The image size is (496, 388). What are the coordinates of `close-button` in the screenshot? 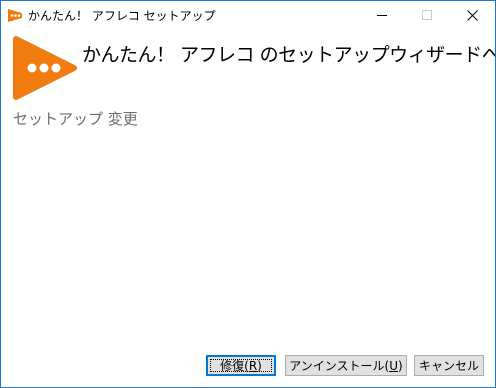 It's located at (472, 15).